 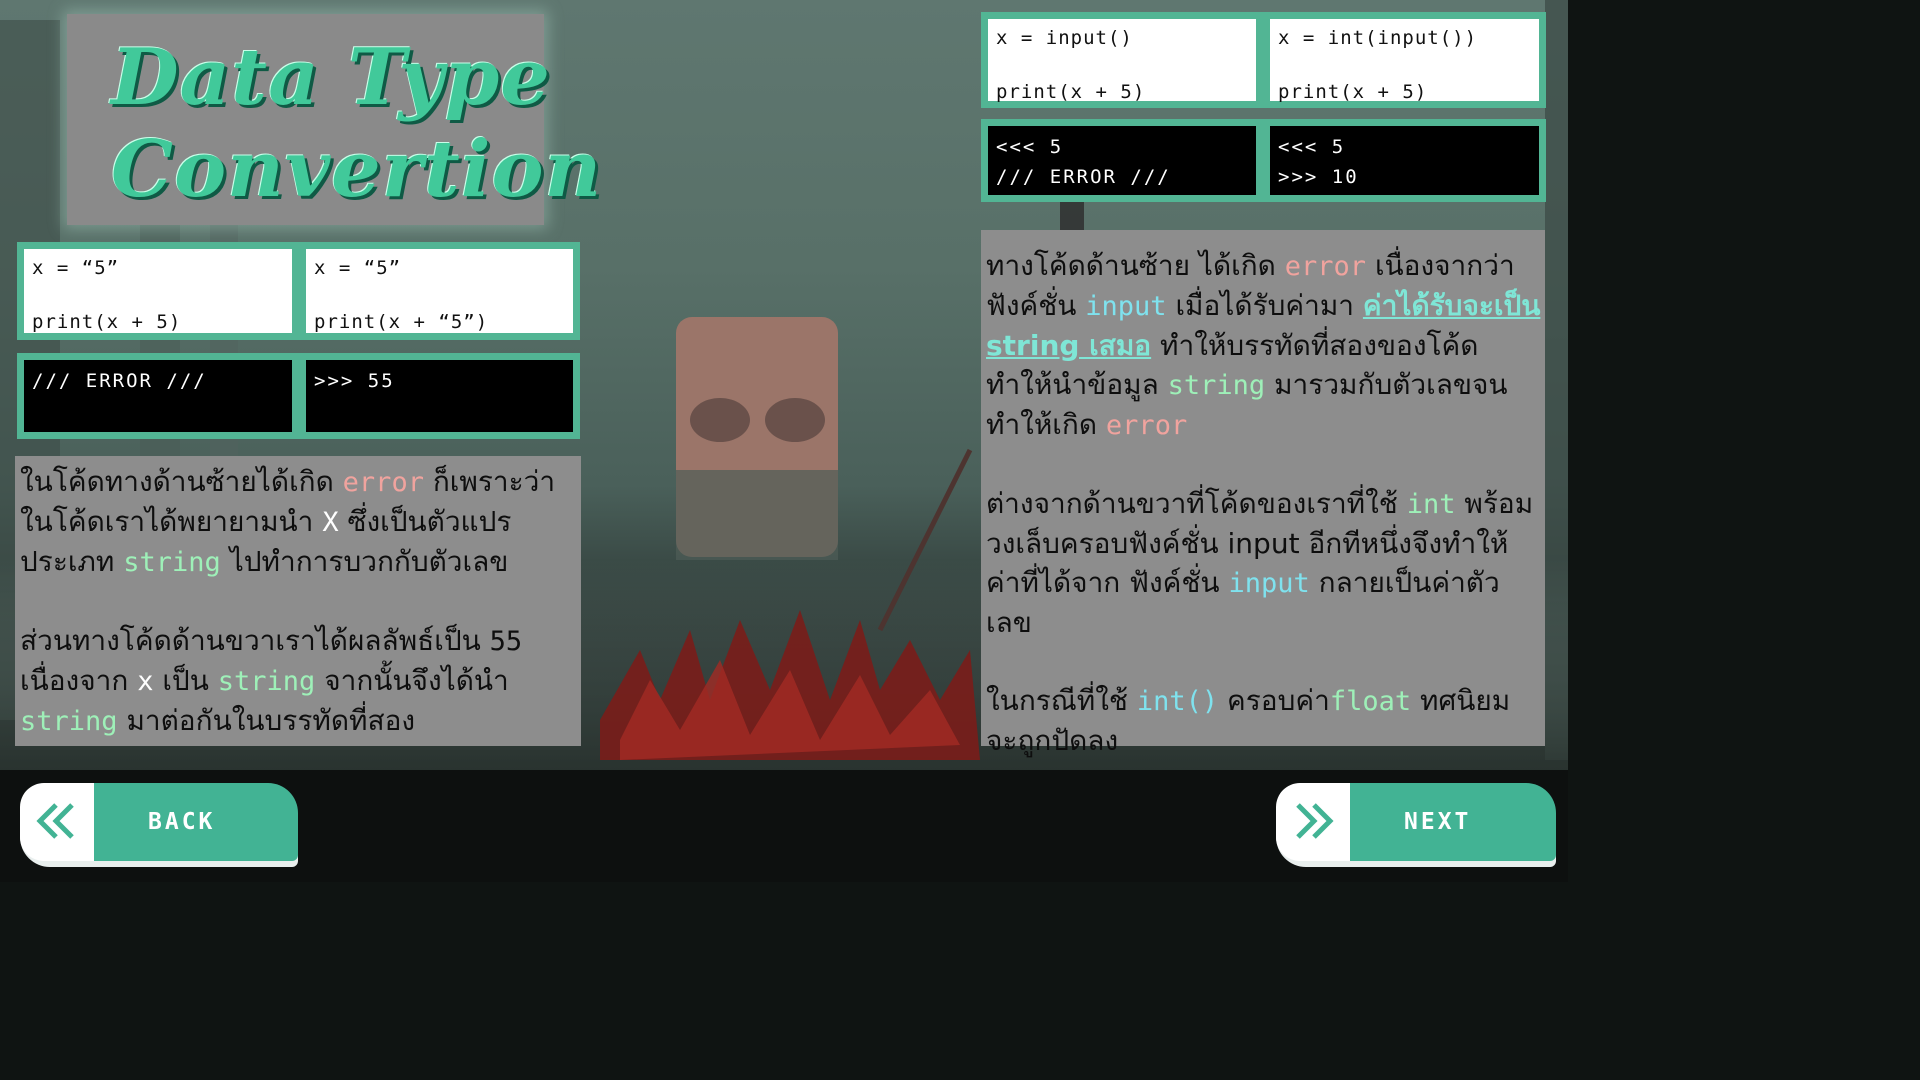 What do you see at coordinates (1177, 701) in the screenshot?
I see `keyword-int-call: int()` at bounding box center [1177, 701].